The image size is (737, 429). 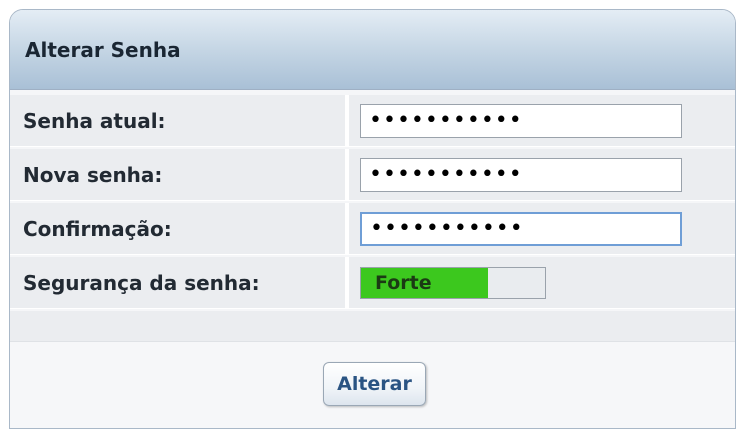 What do you see at coordinates (403, 282) in the screenshot?
I see `password-strength-text: Forte` at bounding box center [403, 282].